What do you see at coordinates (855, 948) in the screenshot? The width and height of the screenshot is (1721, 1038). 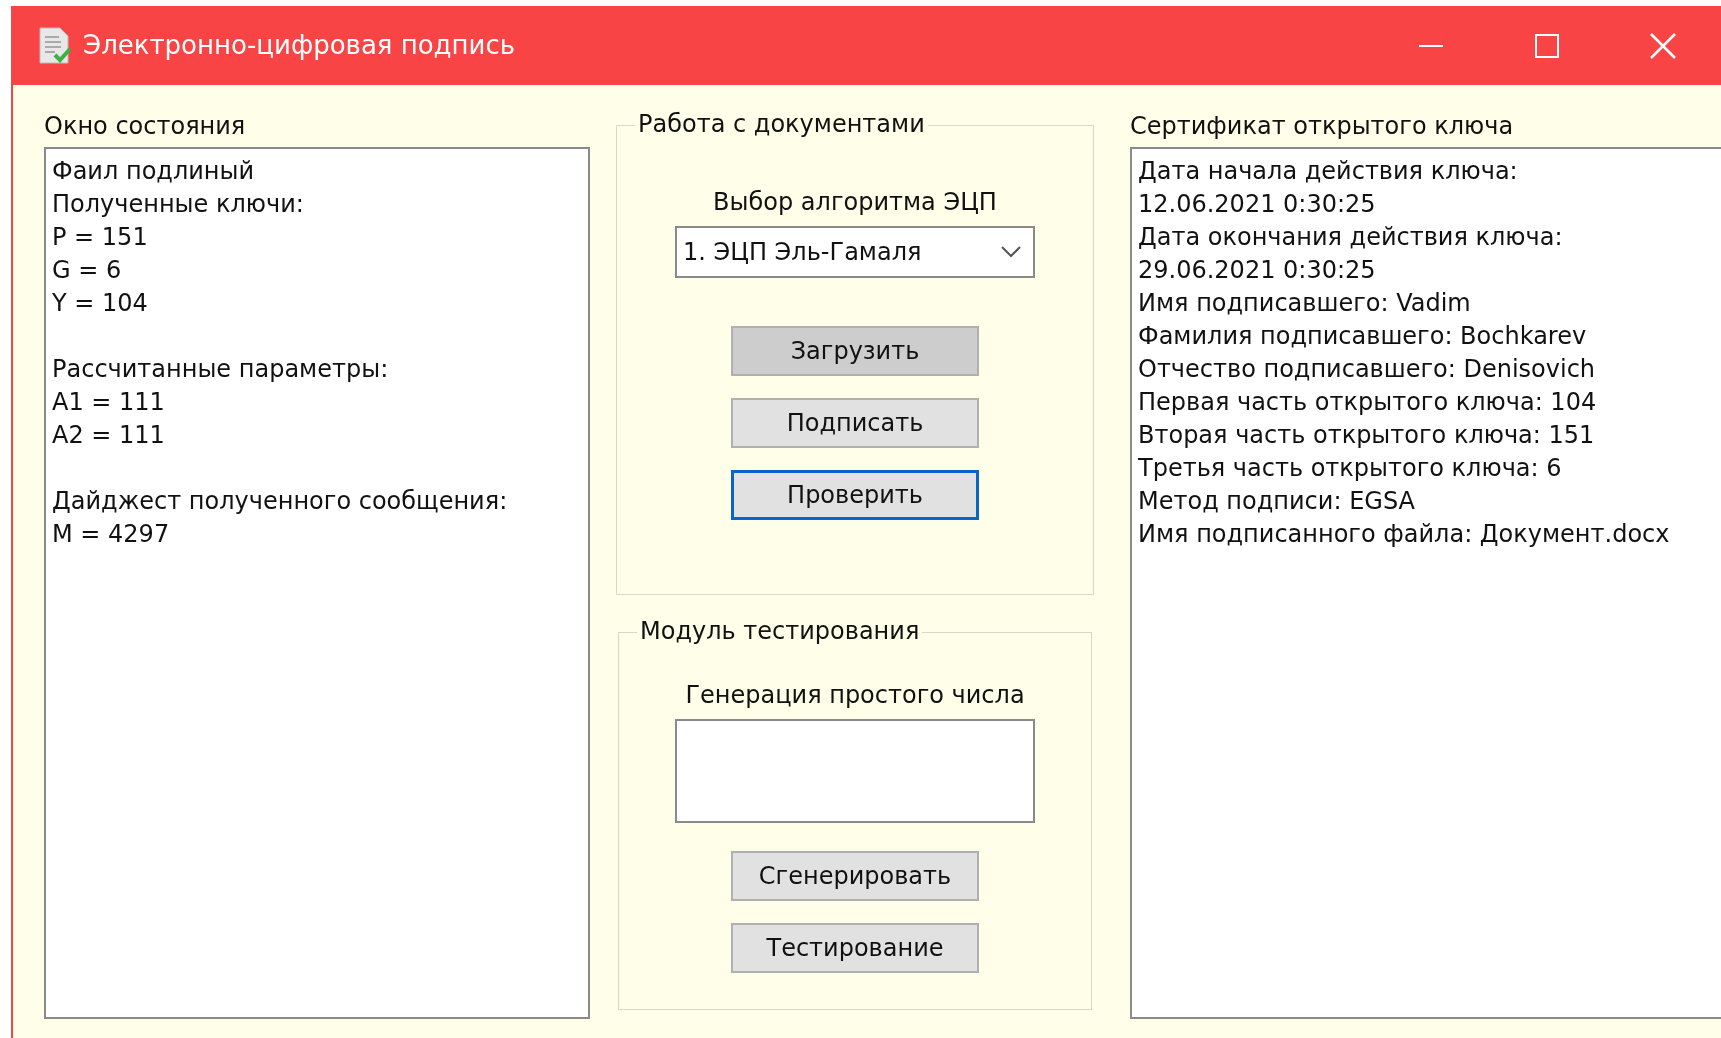 I see `action-button: Тестирование` at bounding box center [855, 948].